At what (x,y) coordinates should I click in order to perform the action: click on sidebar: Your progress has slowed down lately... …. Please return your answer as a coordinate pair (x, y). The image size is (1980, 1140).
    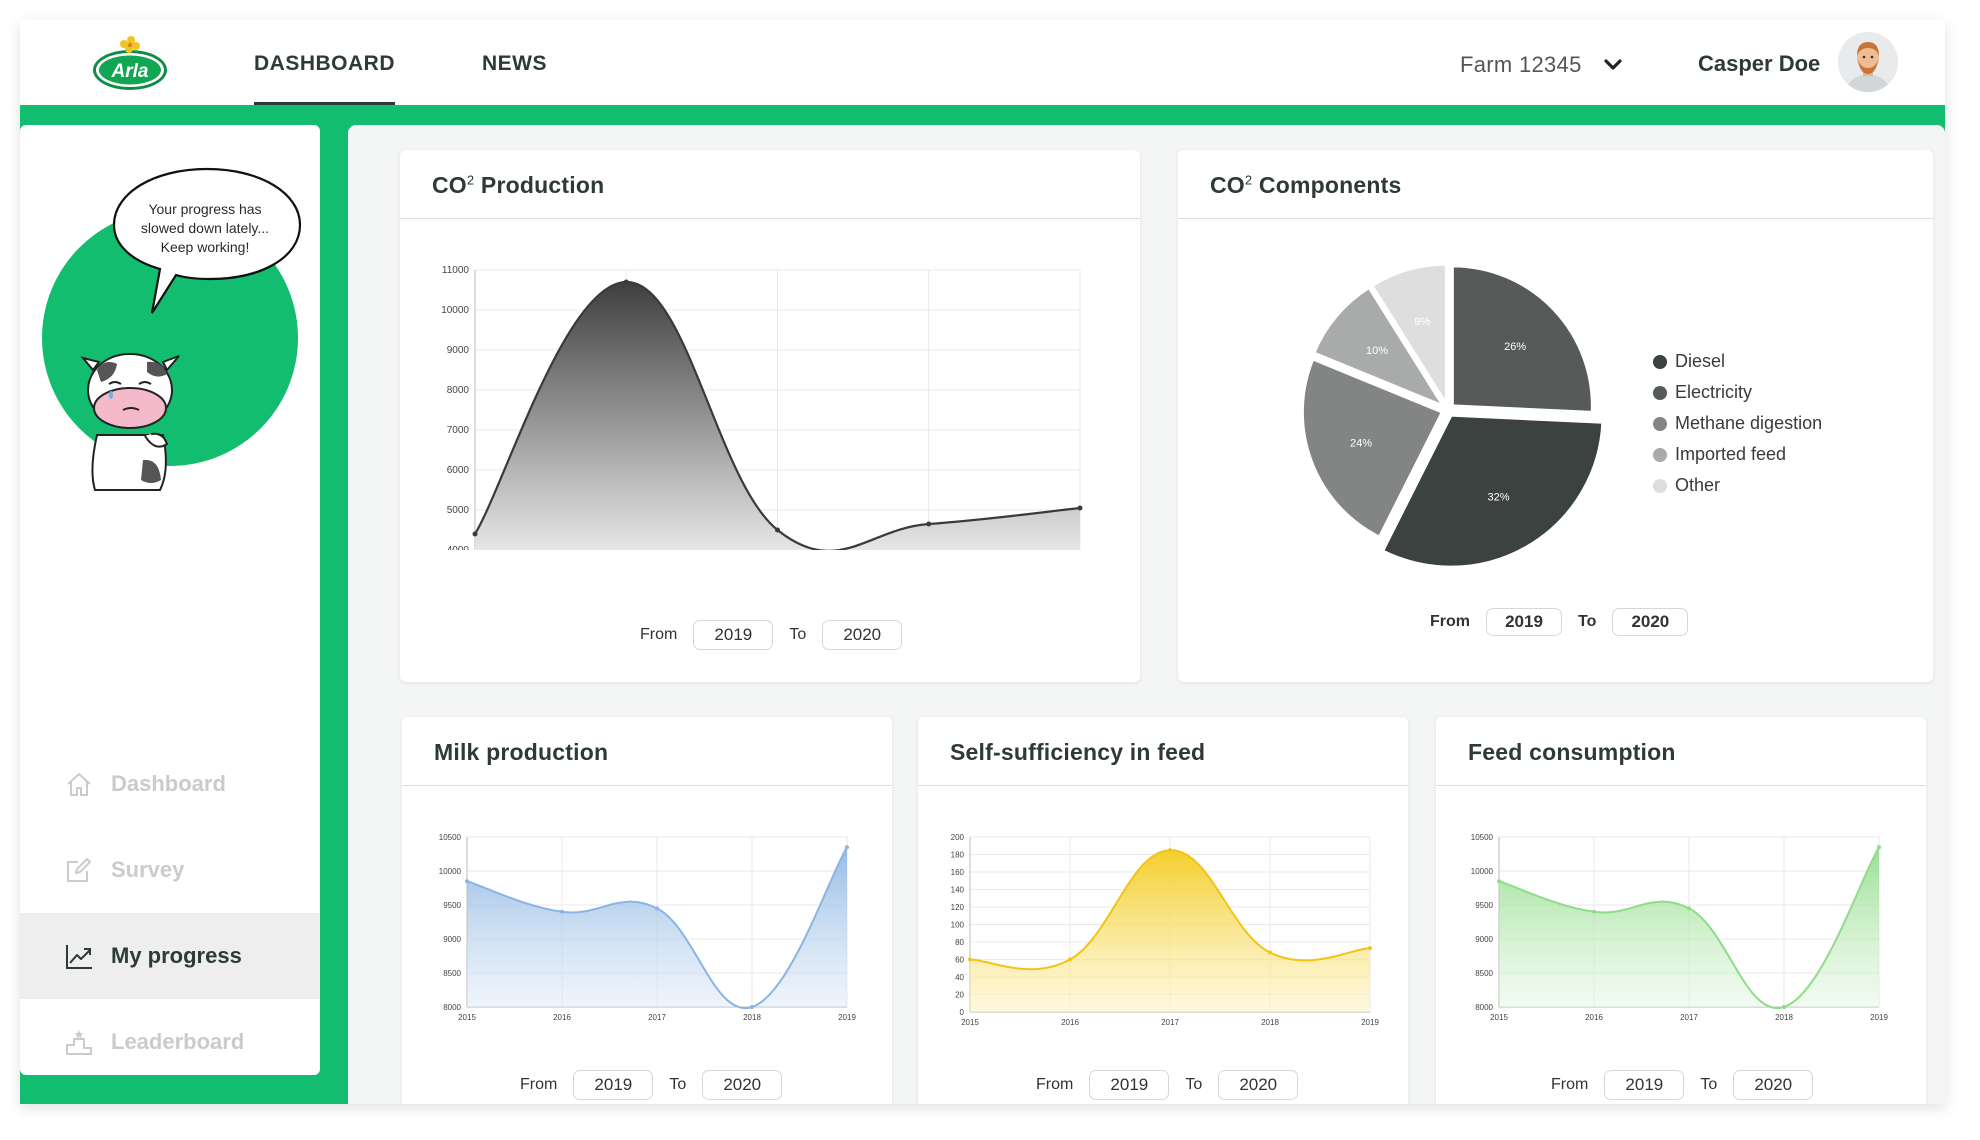
    Looking at the image, I should click on (170, 600).